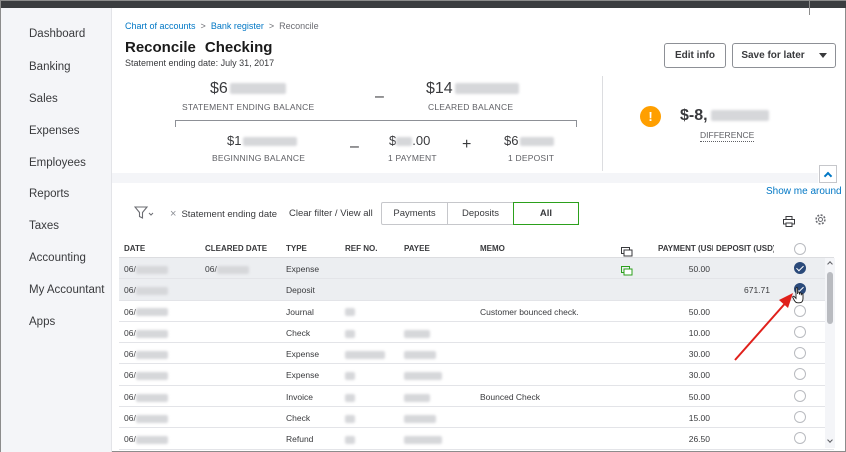 Image resolution: width=846 pixels, height=452 pixels. What do you see at coordinates (229, 214) in the screenshot?
I see `filter-chip-label: Statement ending date` at bounding box center [229, 214].